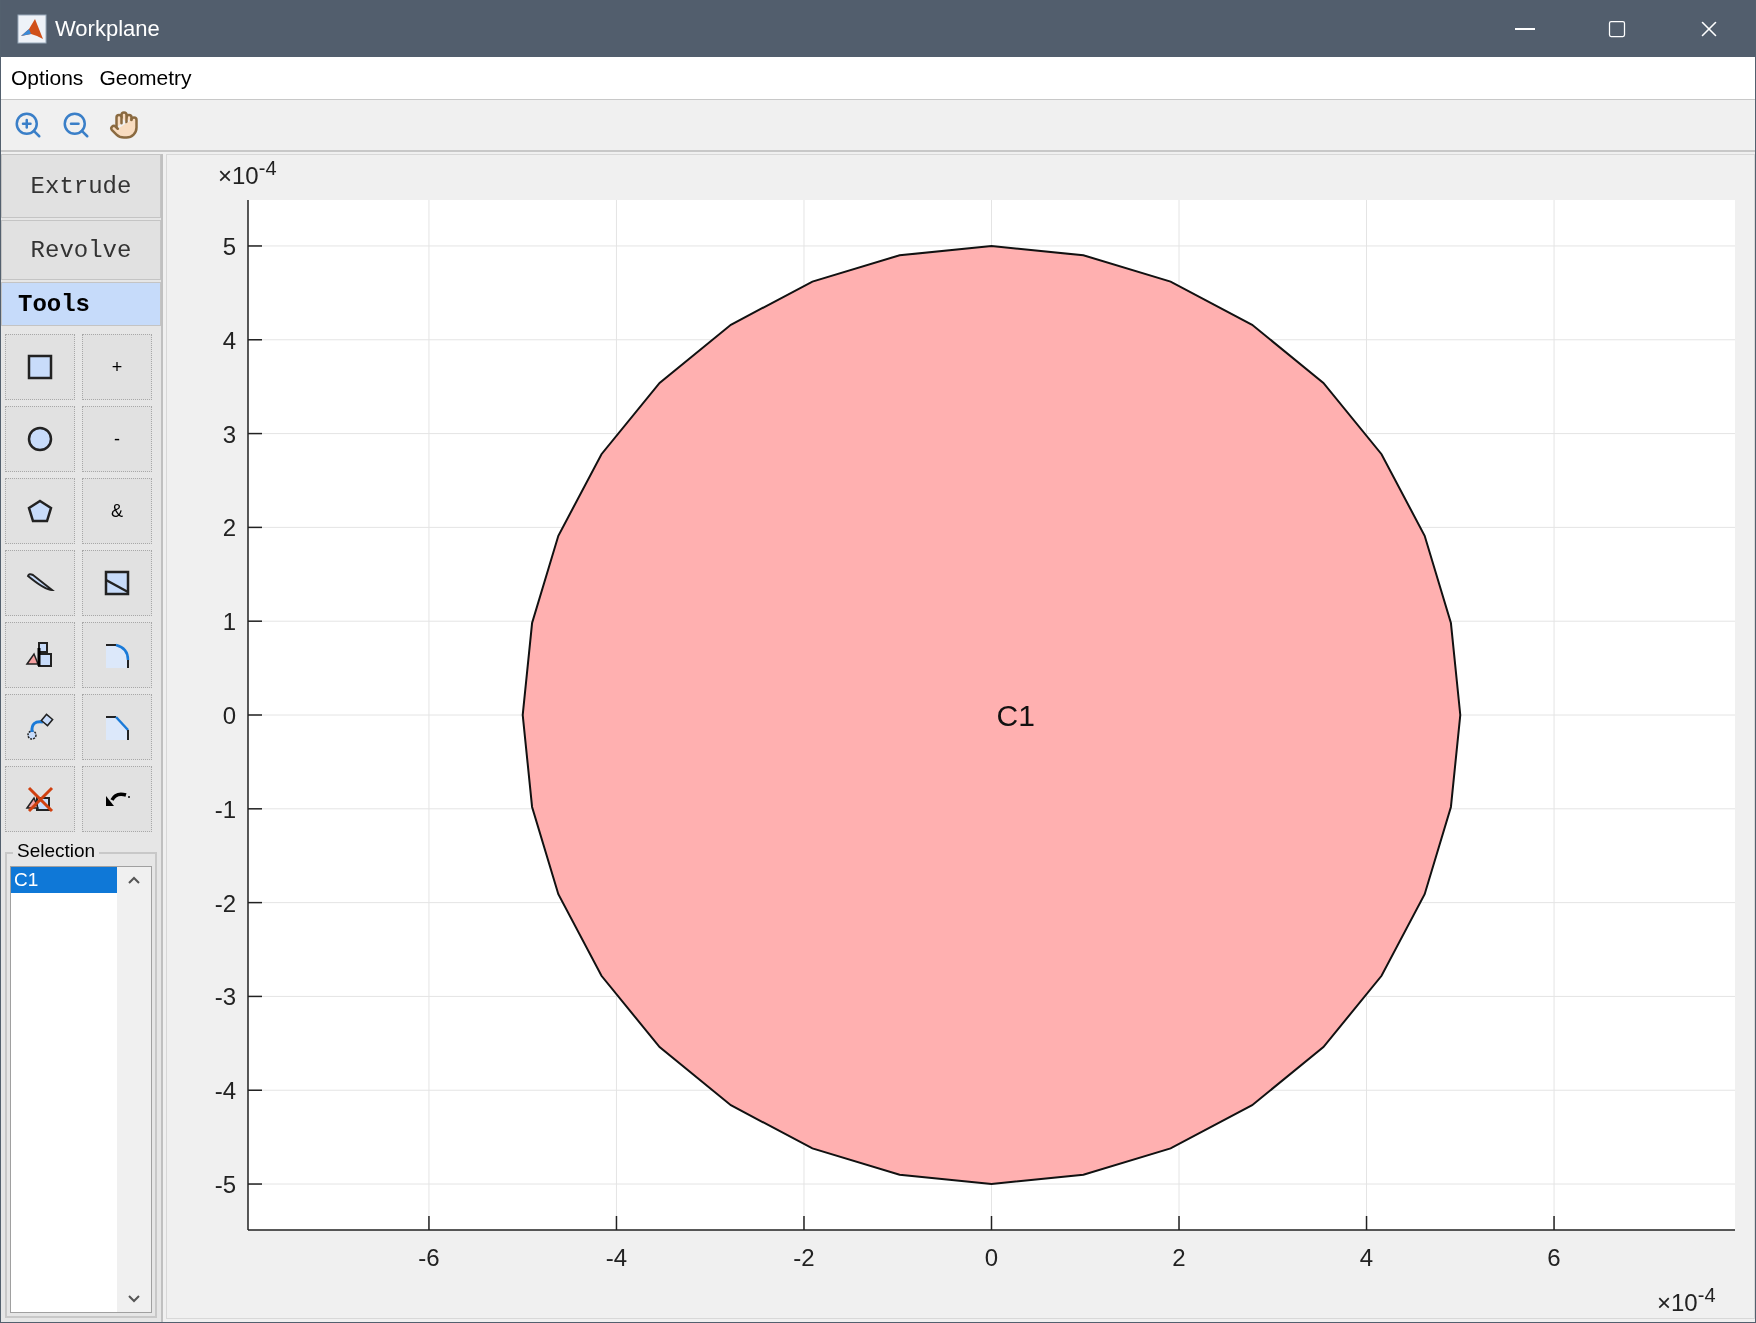 Image resolution: width=1756 pixels, height=1323 pixels. What do you see at coordinates (117, 439) in the screenshot?
I see `tool-button: -` at bounding box center [117, 439].